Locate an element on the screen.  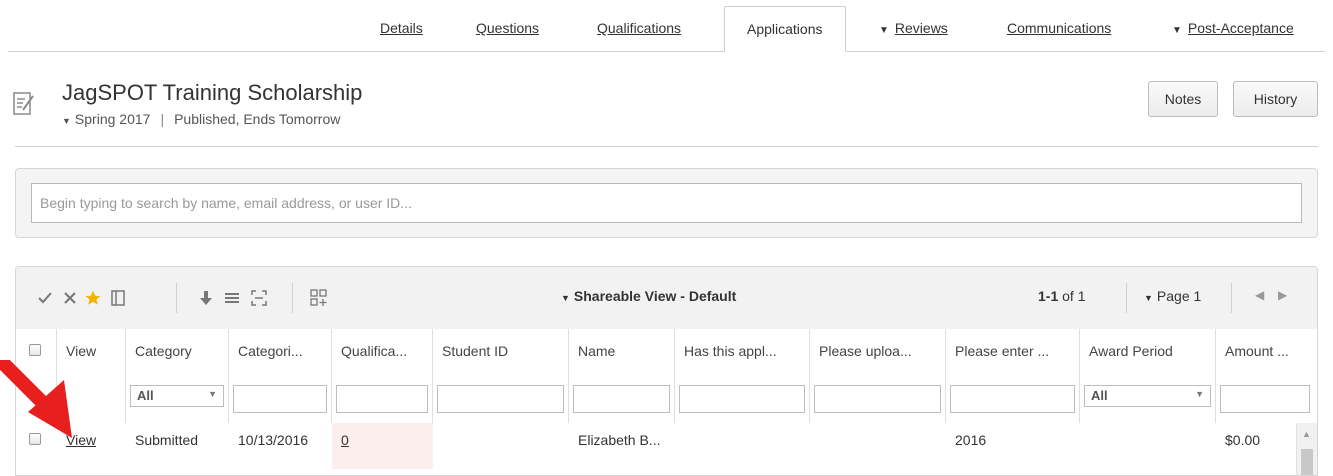
column-header-view: View is located at coordinates (91, 352).